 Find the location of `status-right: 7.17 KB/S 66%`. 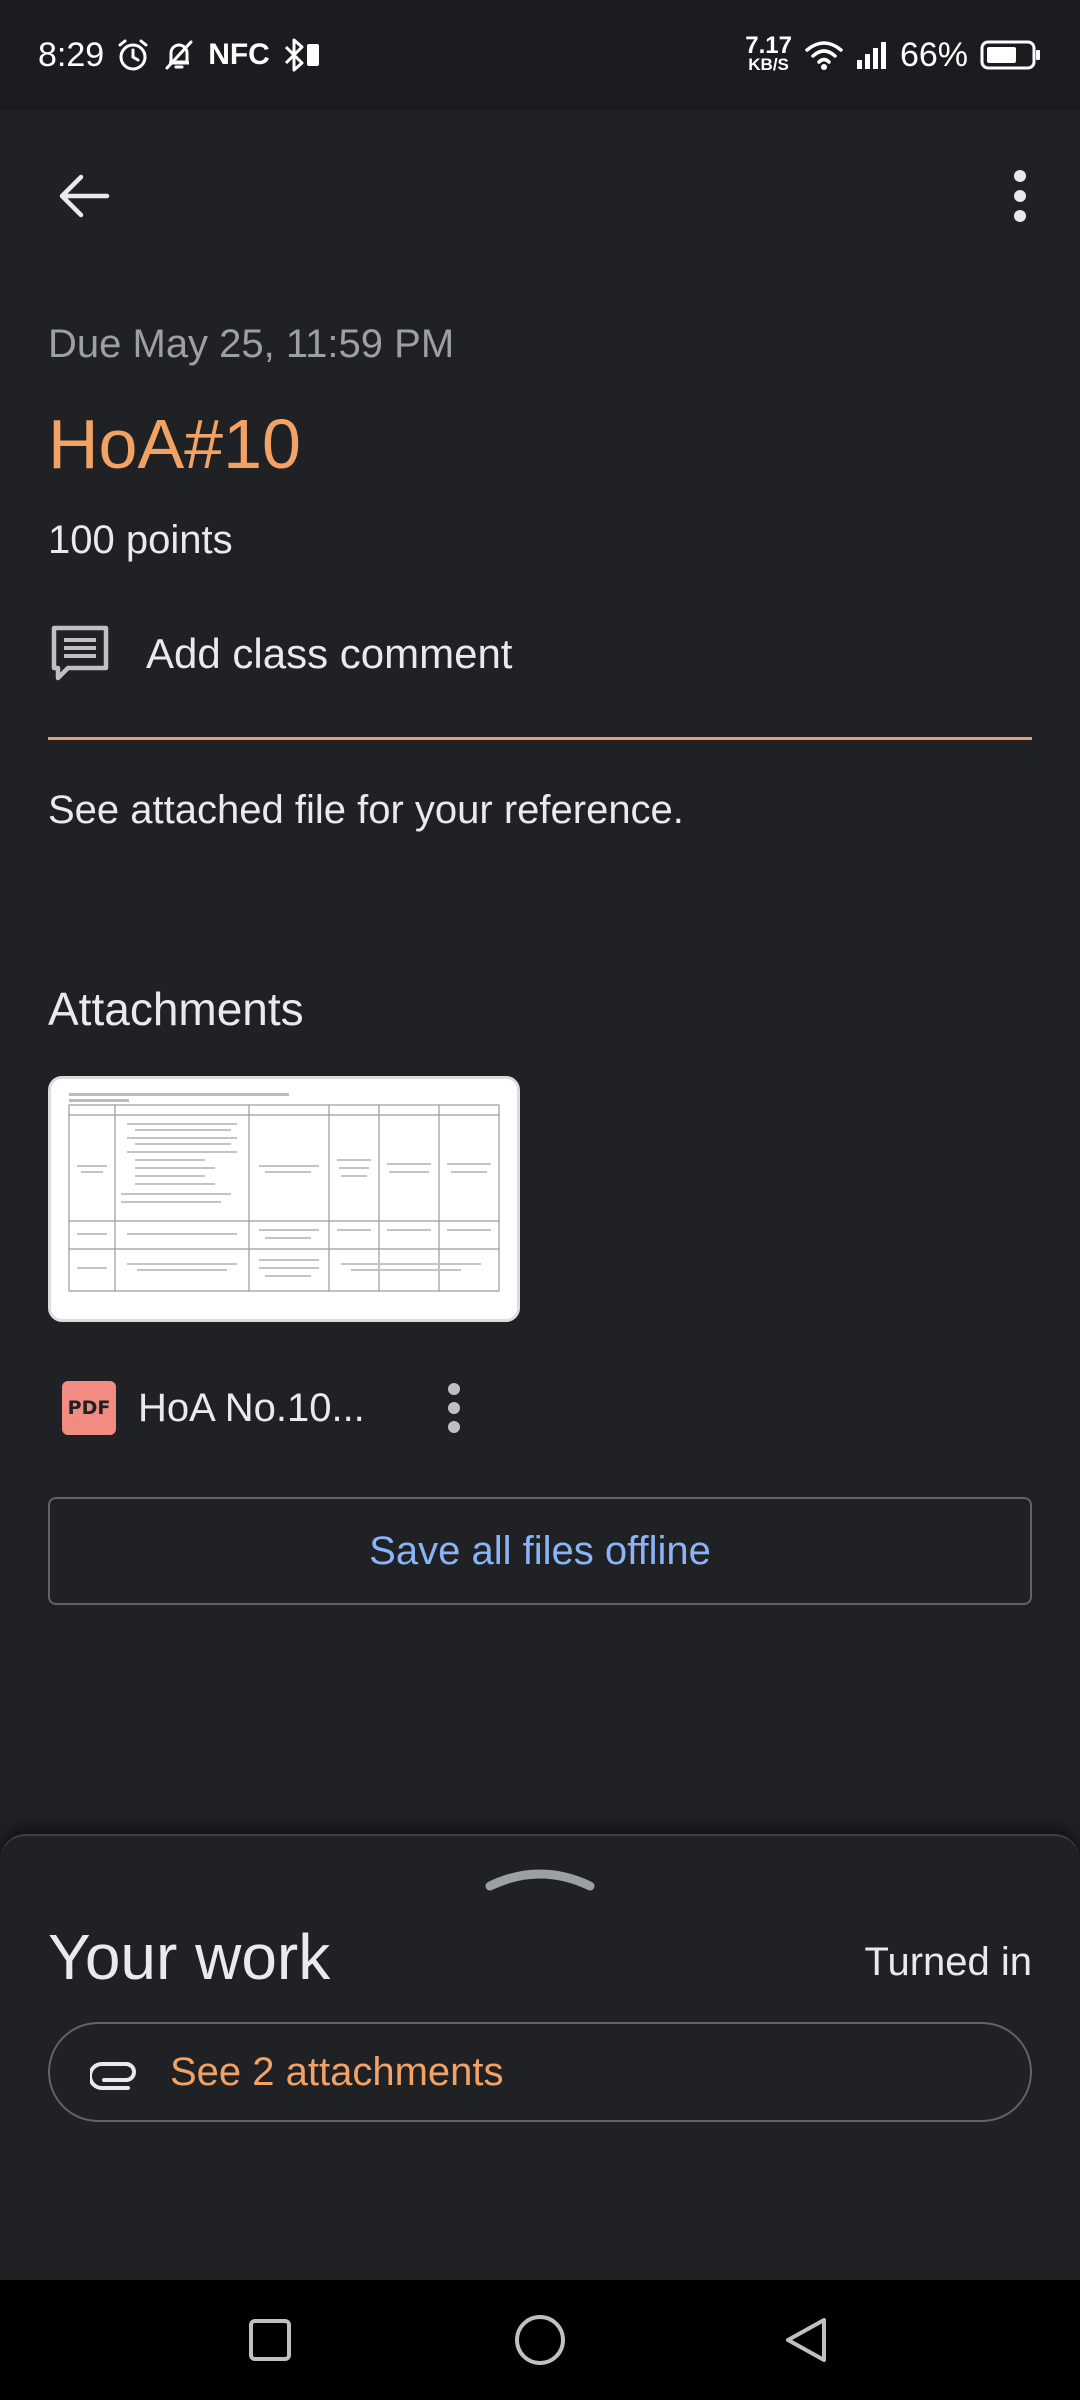

status-right: 7.17 KB/S 66% is located at coordinates (893, 55).